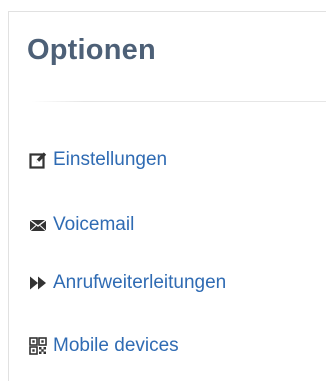  I want to click on menu-item-label: Anrufweiterleitungen, so click(140, 282).